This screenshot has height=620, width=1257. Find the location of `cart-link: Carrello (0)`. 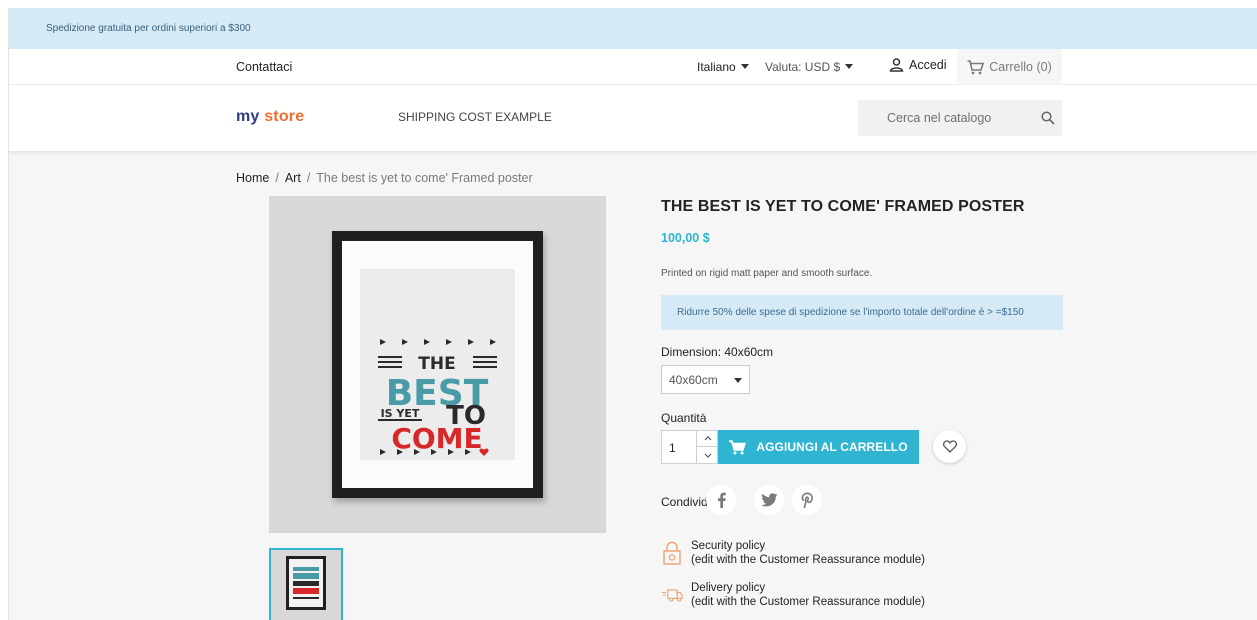

cart-link: Carrello (0) is located at coordinates (1009, 67).